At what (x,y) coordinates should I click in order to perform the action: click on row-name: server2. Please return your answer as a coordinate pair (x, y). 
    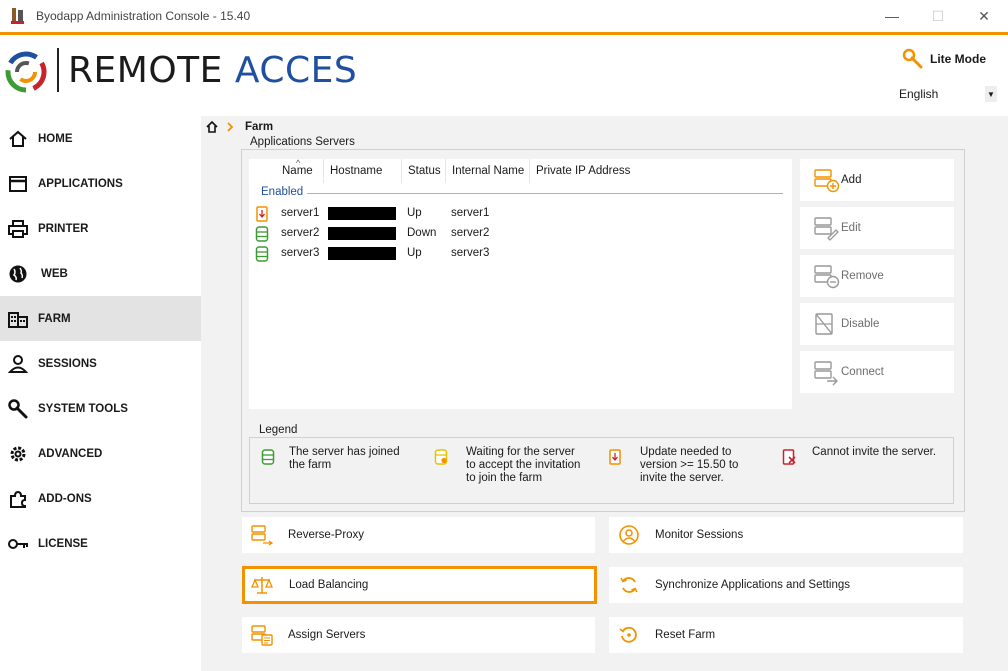
    Looking at the image, I should click on (300, 233).